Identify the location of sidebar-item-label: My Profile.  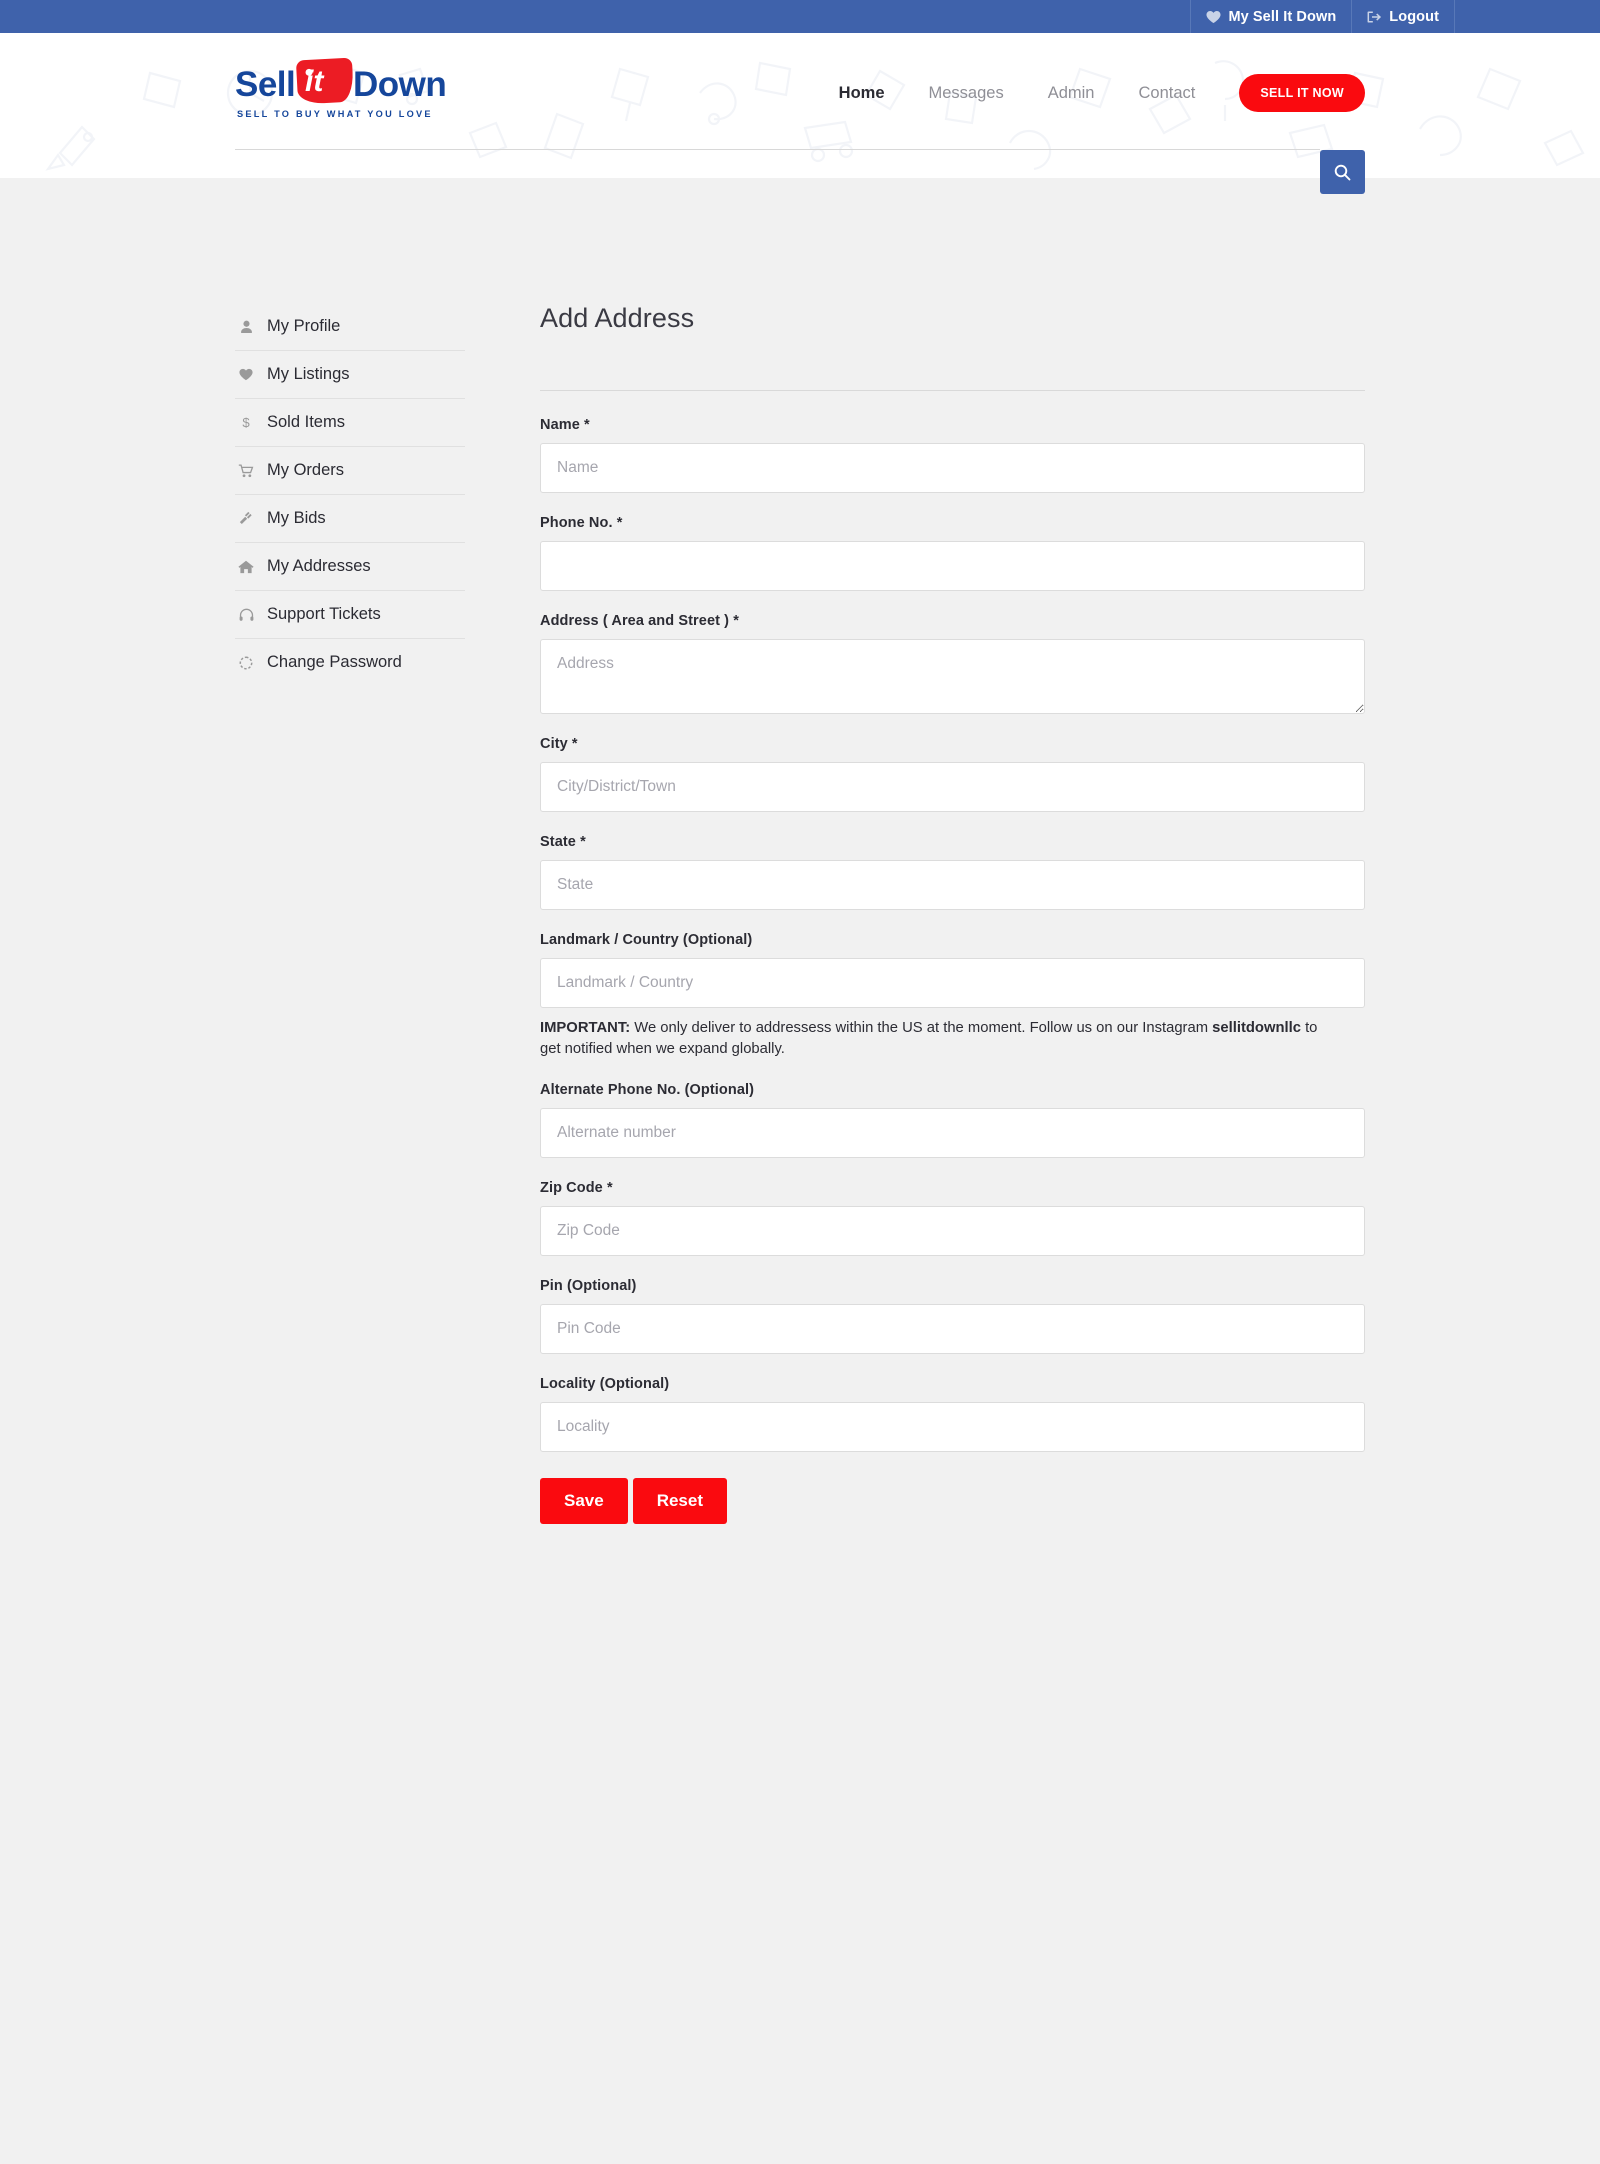
(304, 326).